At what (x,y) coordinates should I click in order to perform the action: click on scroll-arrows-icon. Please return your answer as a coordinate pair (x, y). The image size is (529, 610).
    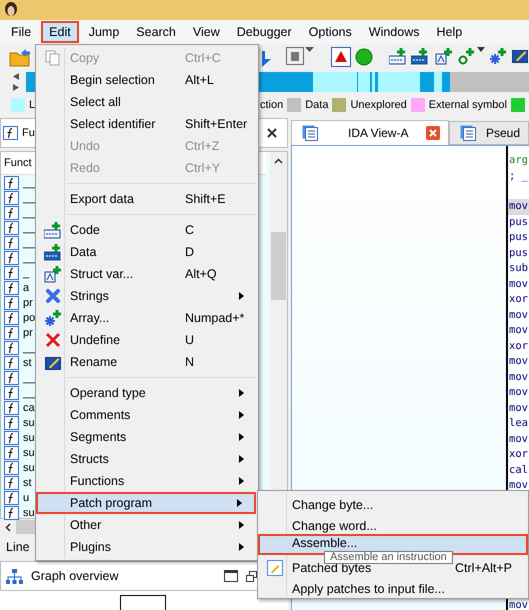
    Looking at the image, I should click on (16, 82).